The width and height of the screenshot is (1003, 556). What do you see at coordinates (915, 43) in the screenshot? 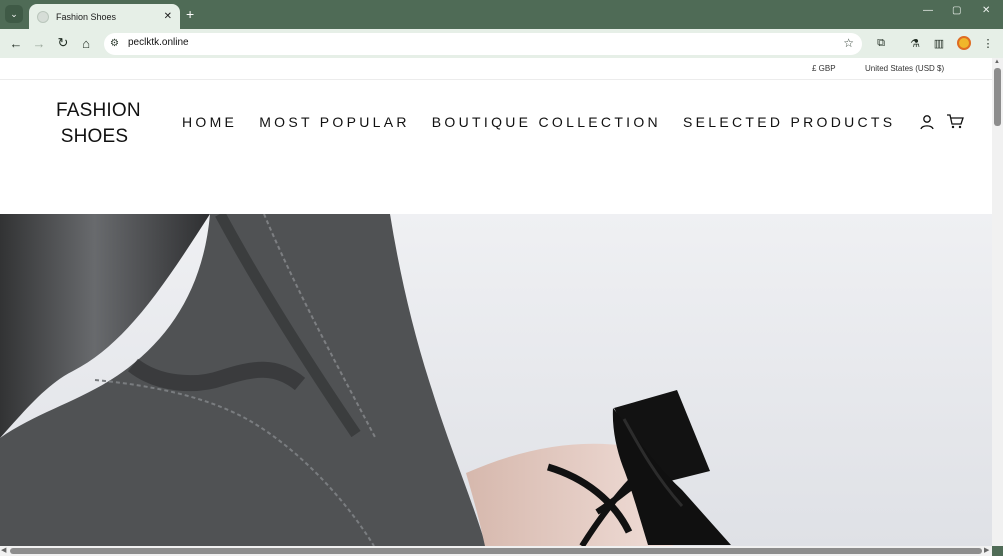
I see `flask-icon: ⚗` at bounding box center [915, 43].